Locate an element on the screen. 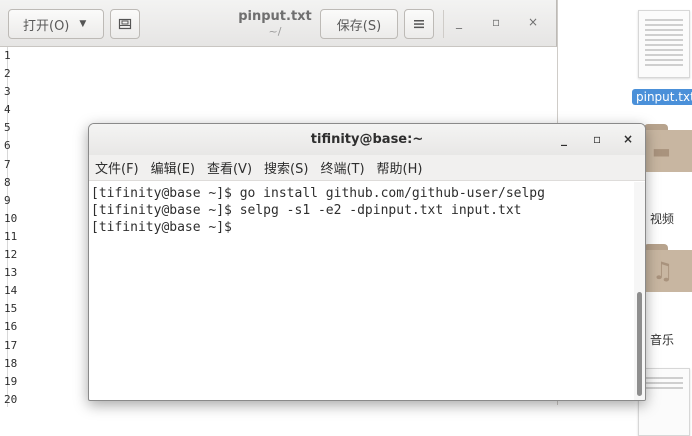 Image resolution: width=692 pixels, height=436 pixels. film-icon: ▬ is located at coordinates (661, 151).